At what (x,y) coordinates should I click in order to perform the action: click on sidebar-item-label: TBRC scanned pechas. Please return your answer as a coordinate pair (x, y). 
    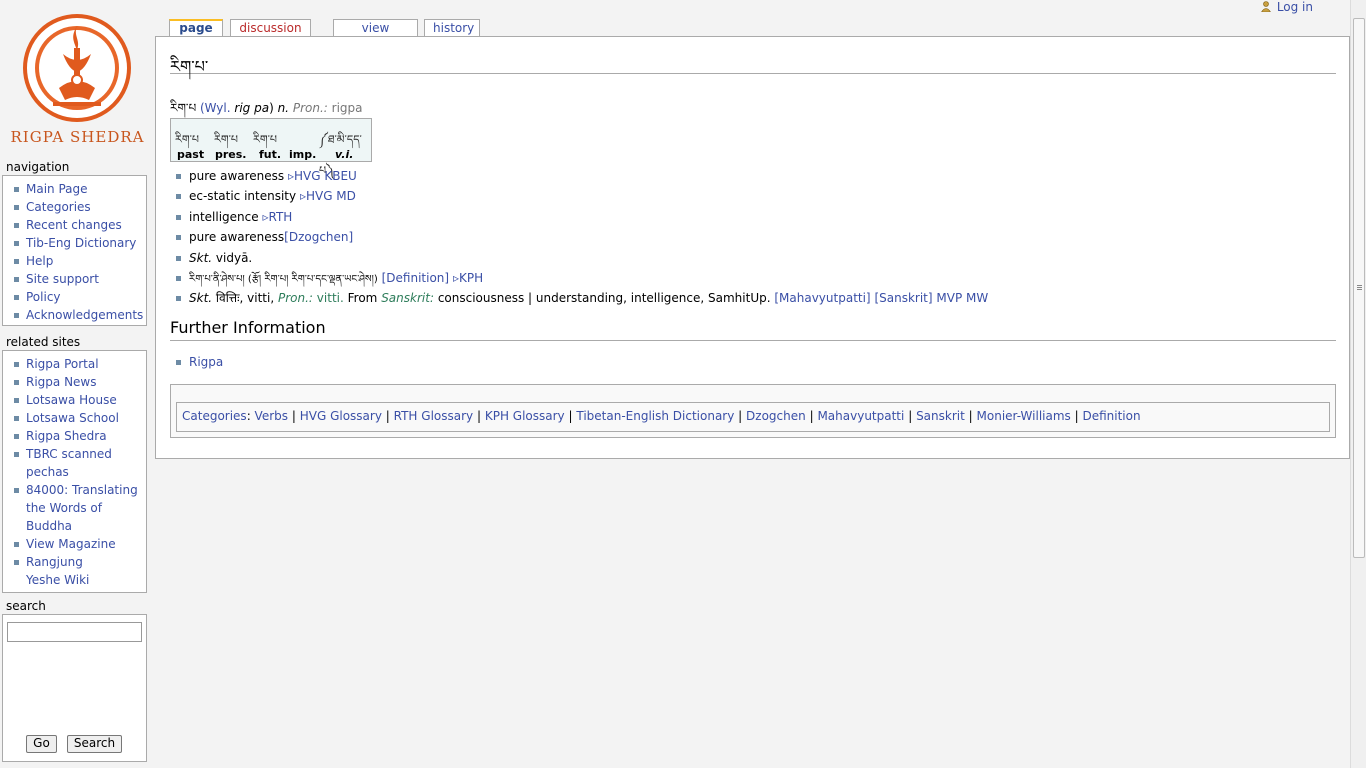
    Looking at the image, I should click on (69, 463).